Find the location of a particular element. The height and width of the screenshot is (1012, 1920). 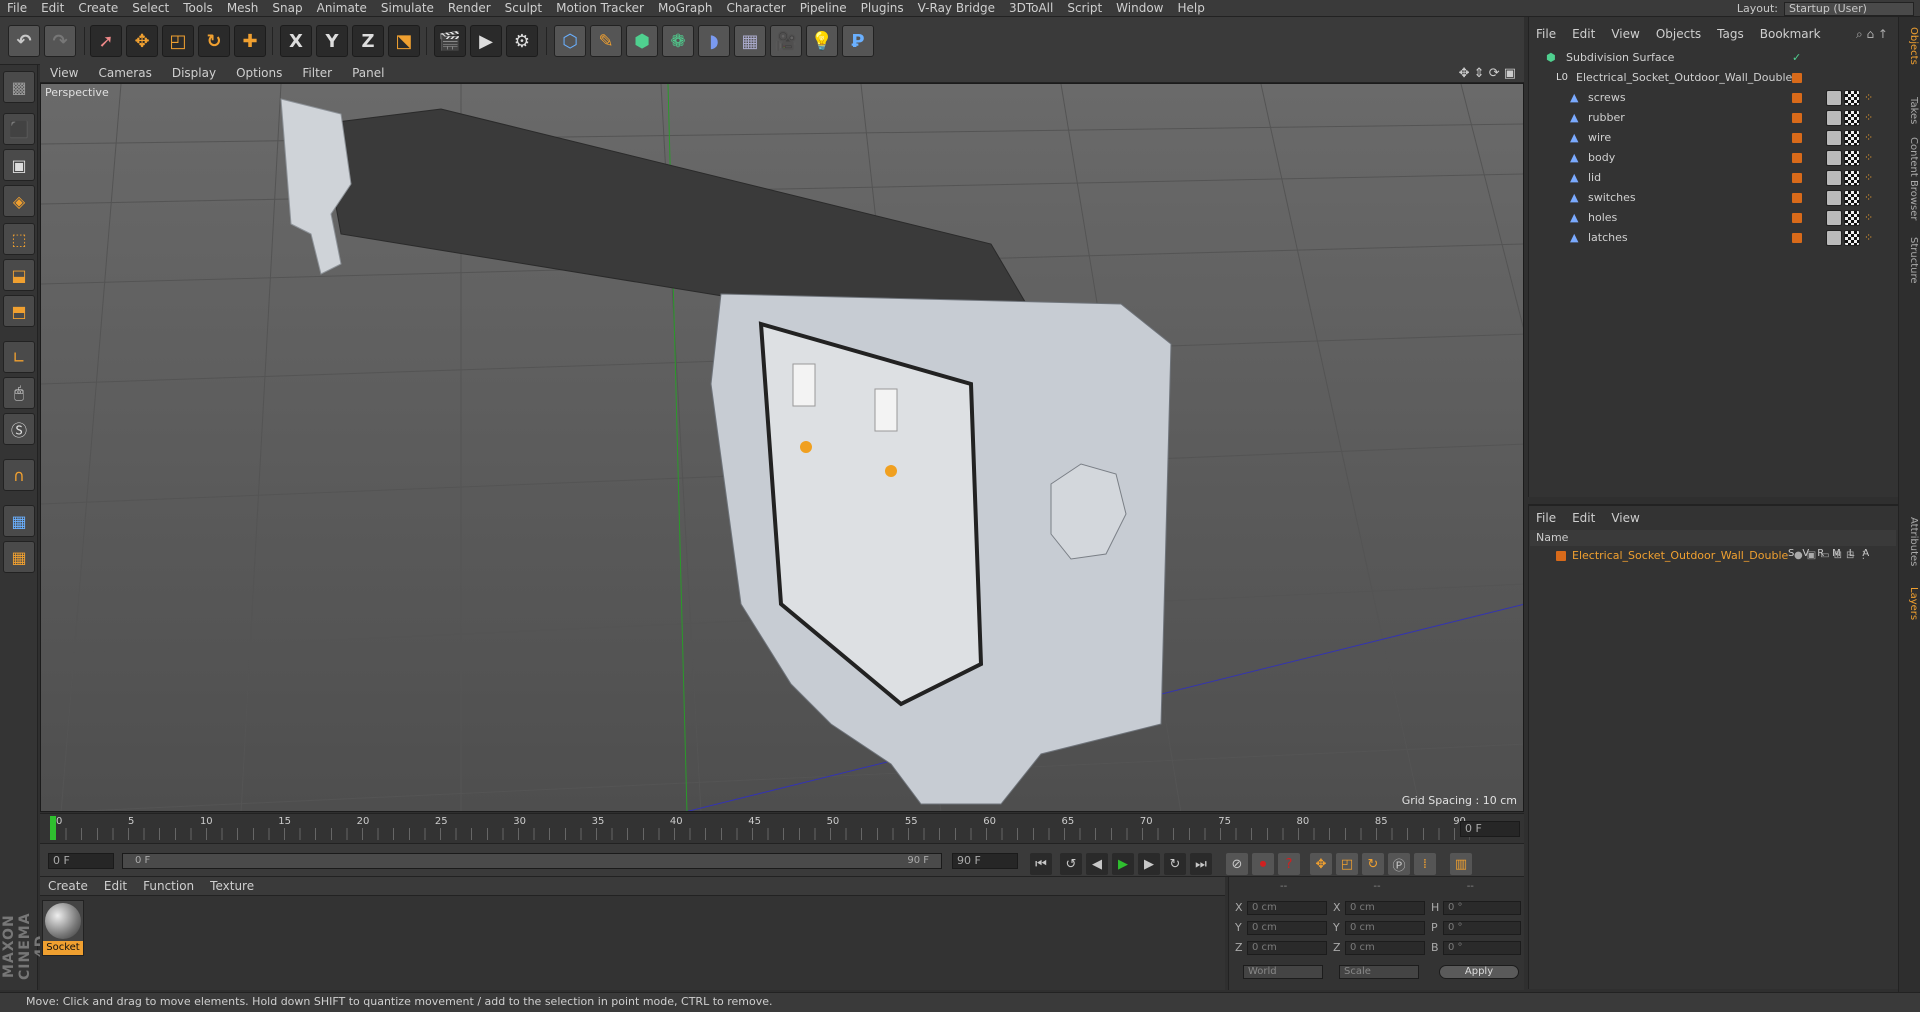

menu-sculpt: Sculpt is located at coordinates (523, 8).